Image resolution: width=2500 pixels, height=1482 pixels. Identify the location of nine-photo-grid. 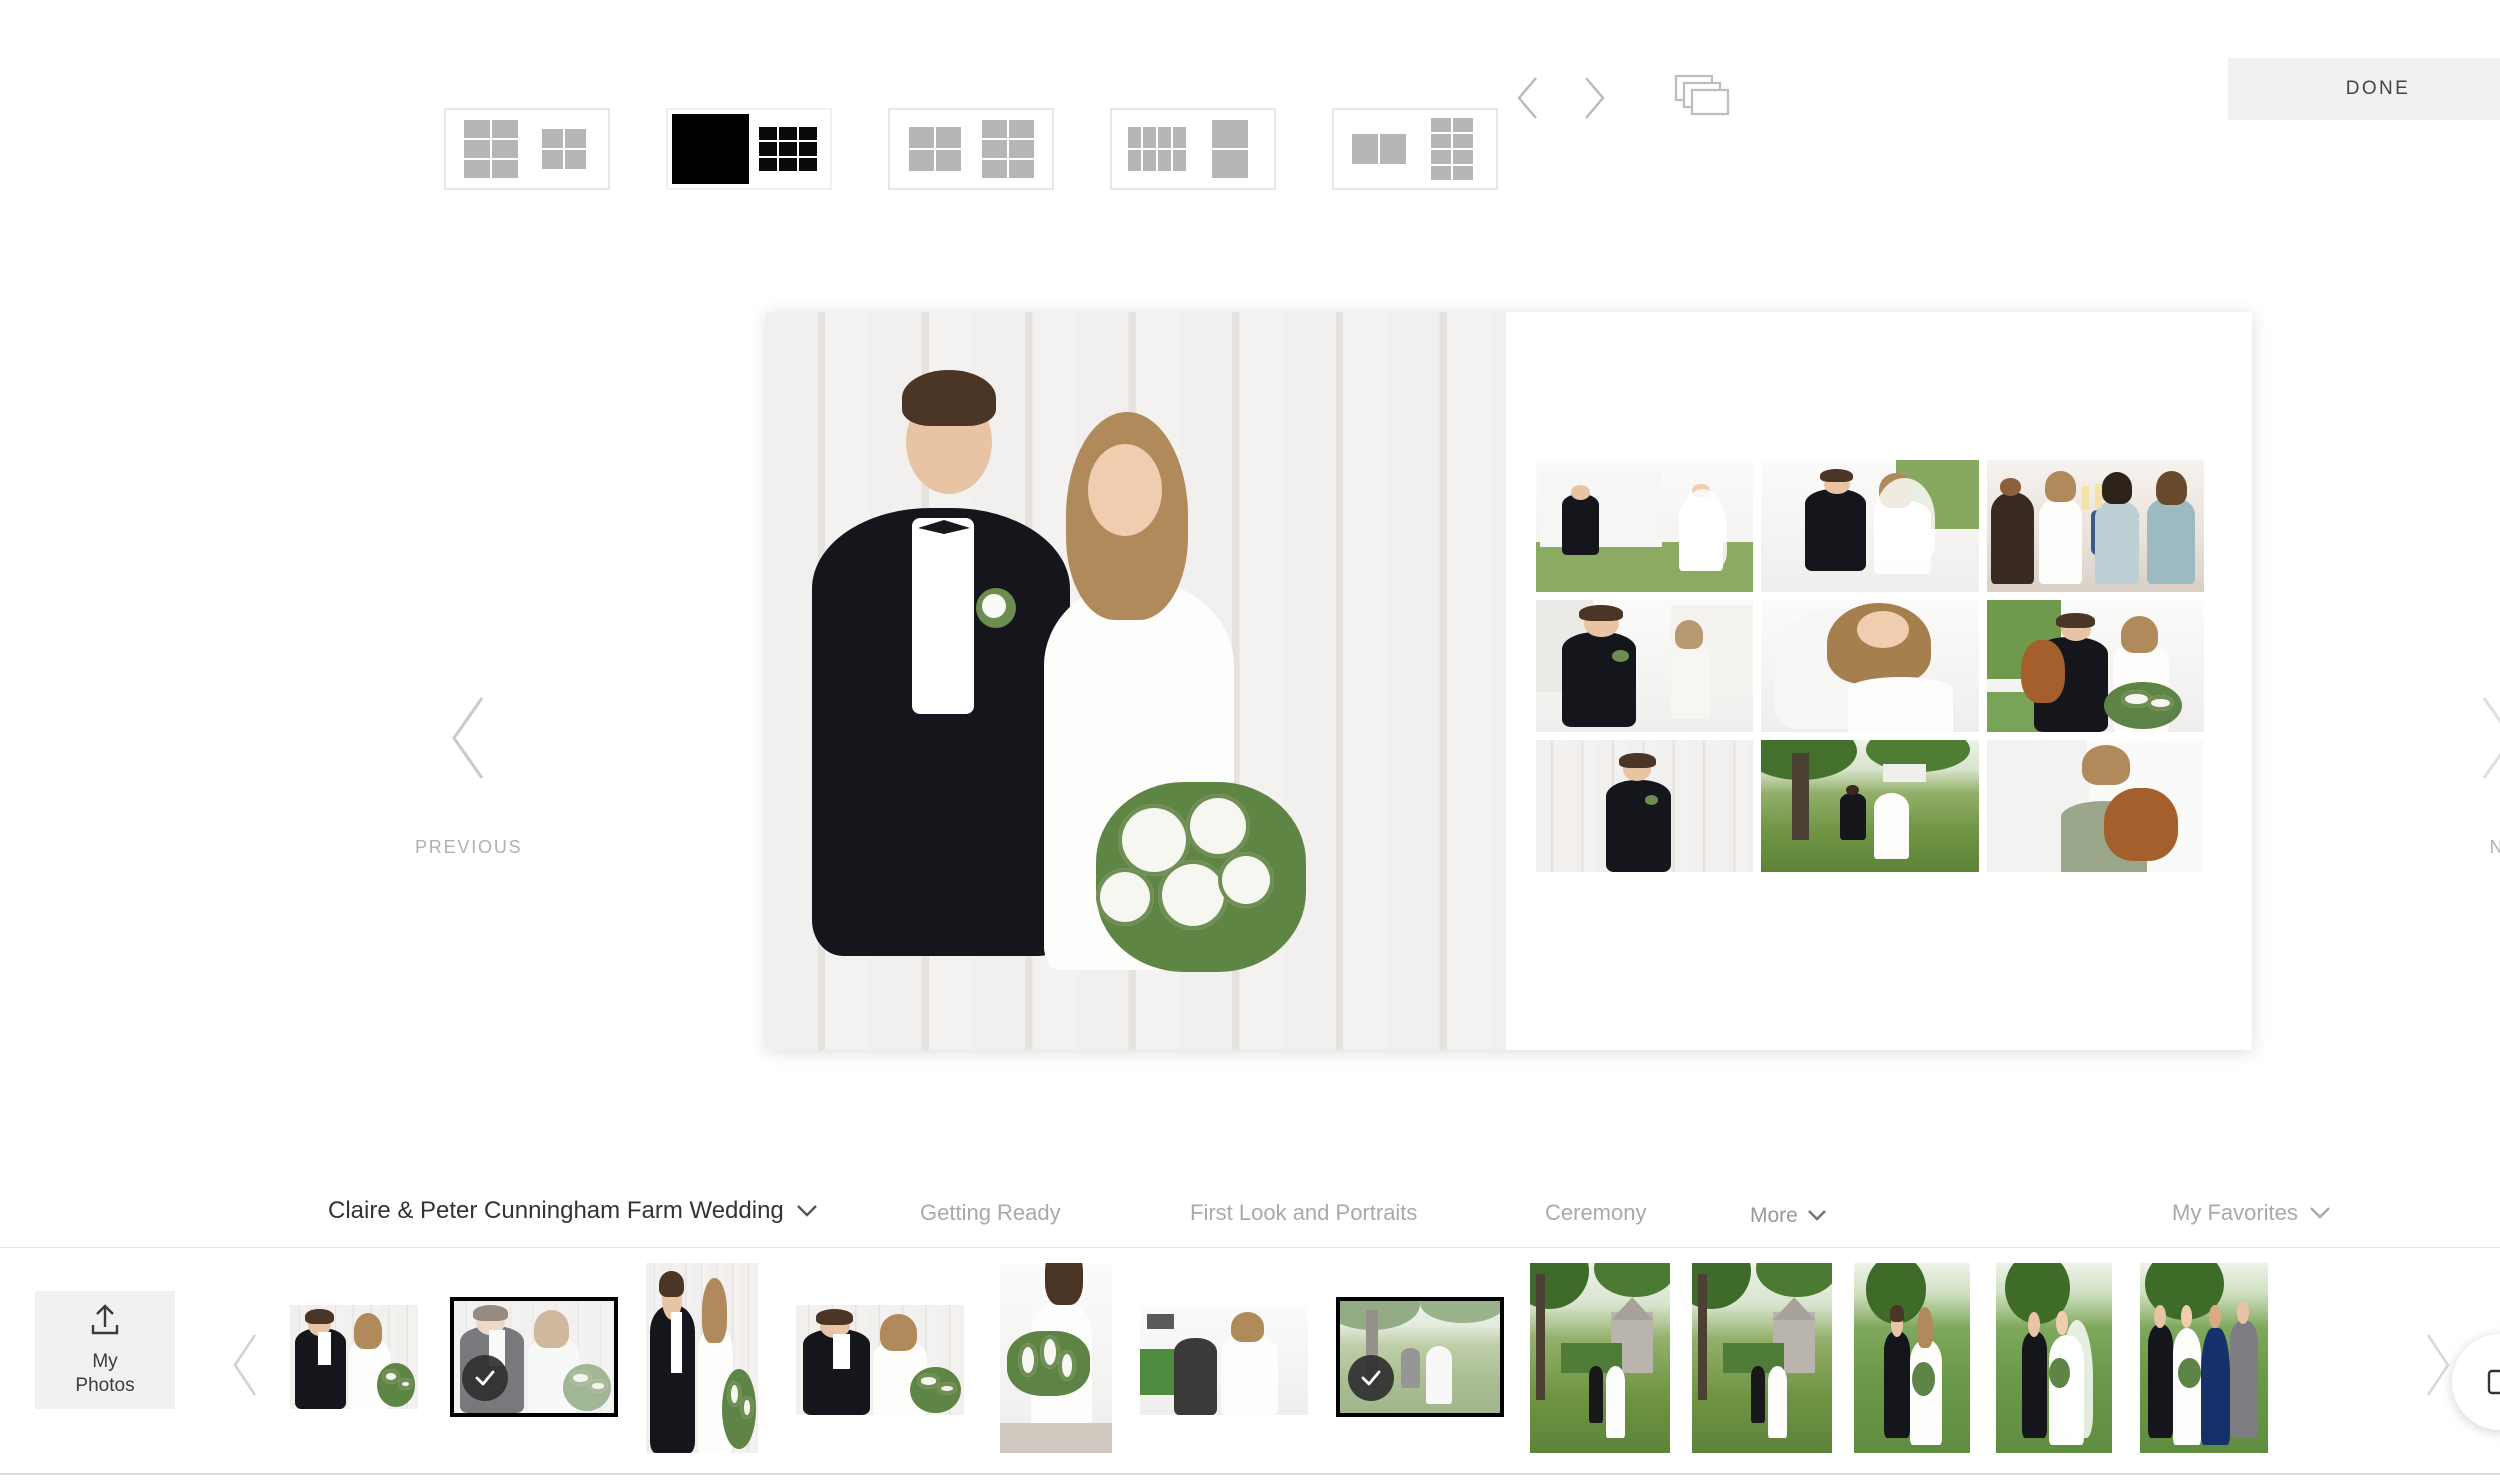
(1870, 666).